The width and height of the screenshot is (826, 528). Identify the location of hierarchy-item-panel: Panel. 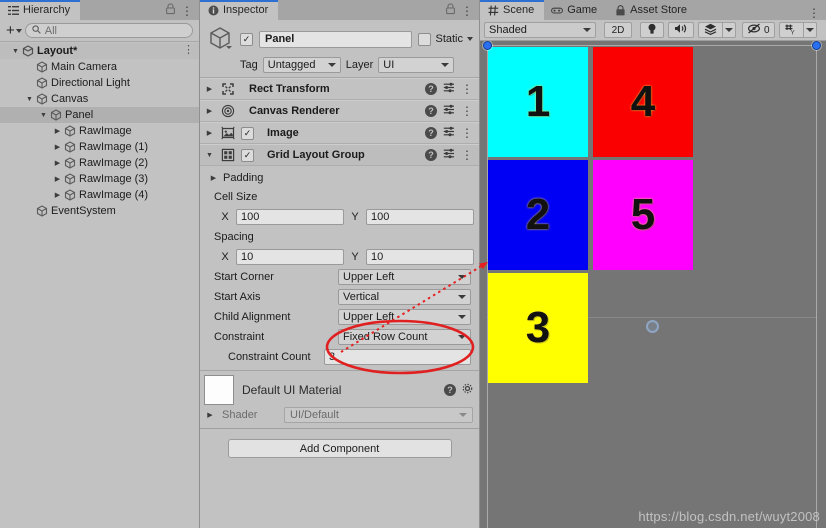
(99, 115).